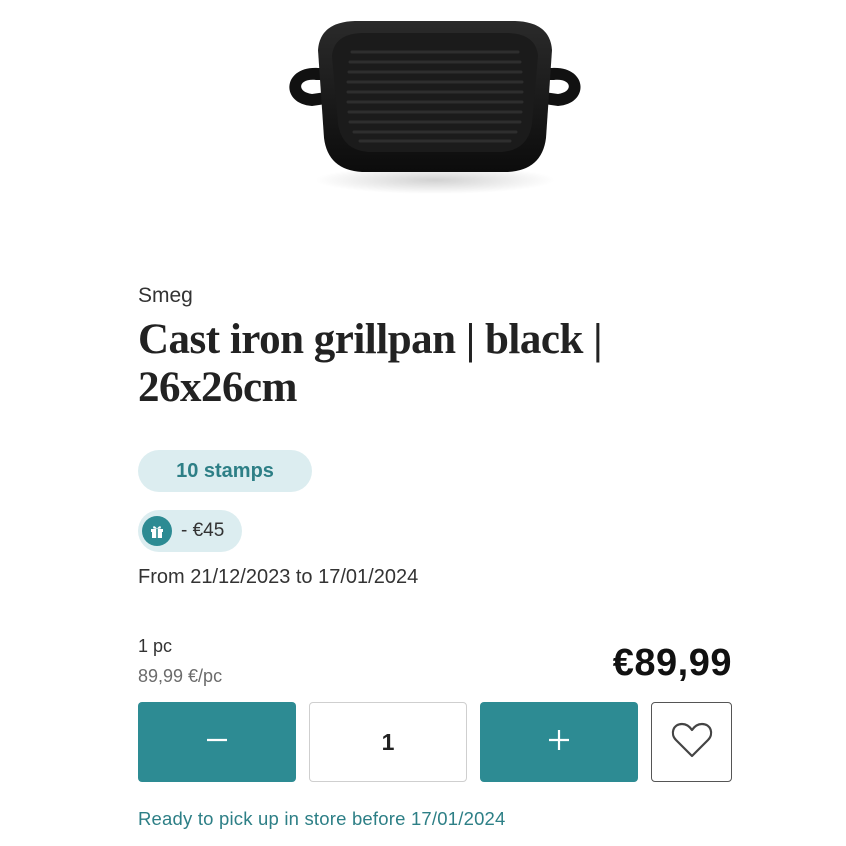  What do you see at coordinates (418, 364) in the screenshot?
I see `product-title: Cast iron grillpan | black | 26x26cm` at bounding box center [418, 364].